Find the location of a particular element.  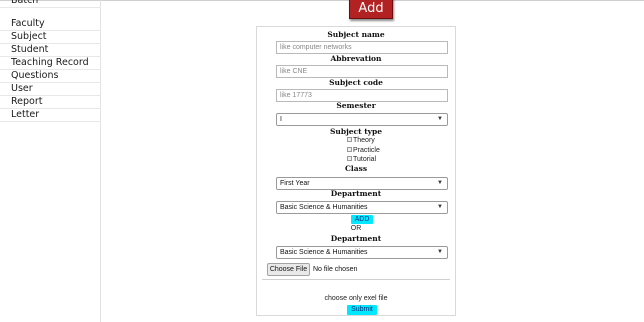

subject-type-theory-checkbox: Theory is located at coordinates (361, 140).